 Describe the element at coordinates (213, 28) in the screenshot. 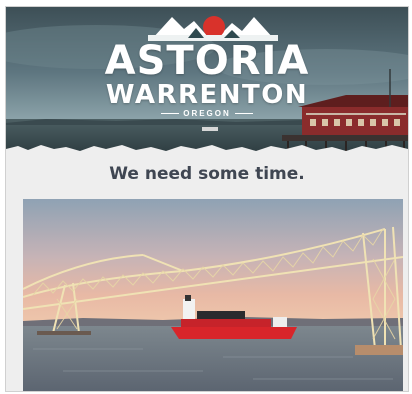

I see `mountain-logo-icon` at that location.